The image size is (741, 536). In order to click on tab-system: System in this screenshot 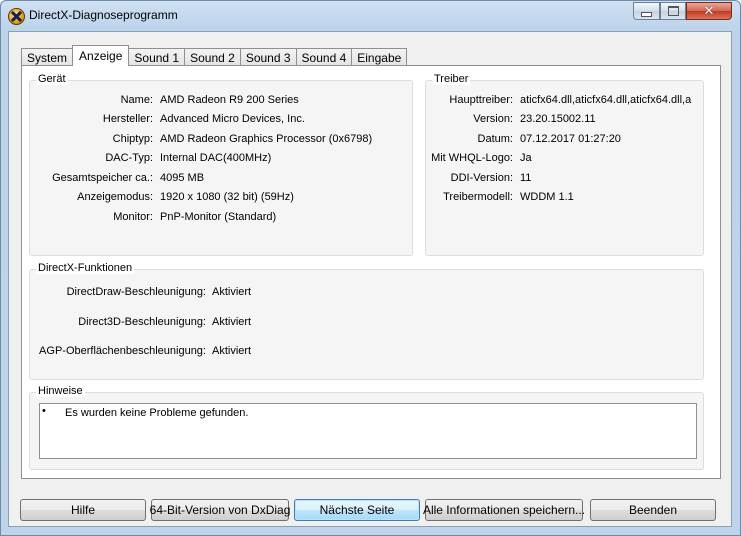, I will do `click(47, 57)`.